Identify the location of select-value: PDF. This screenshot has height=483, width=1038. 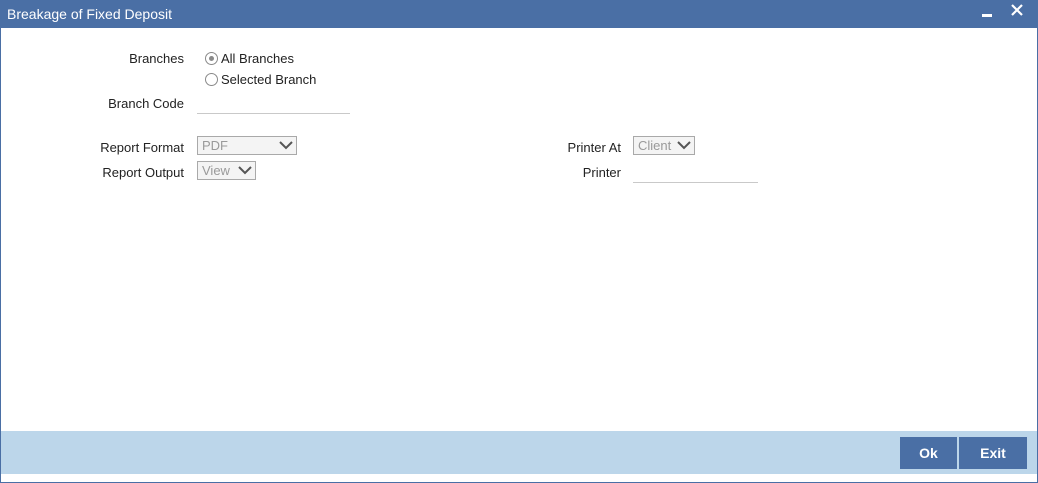
(215, 145).